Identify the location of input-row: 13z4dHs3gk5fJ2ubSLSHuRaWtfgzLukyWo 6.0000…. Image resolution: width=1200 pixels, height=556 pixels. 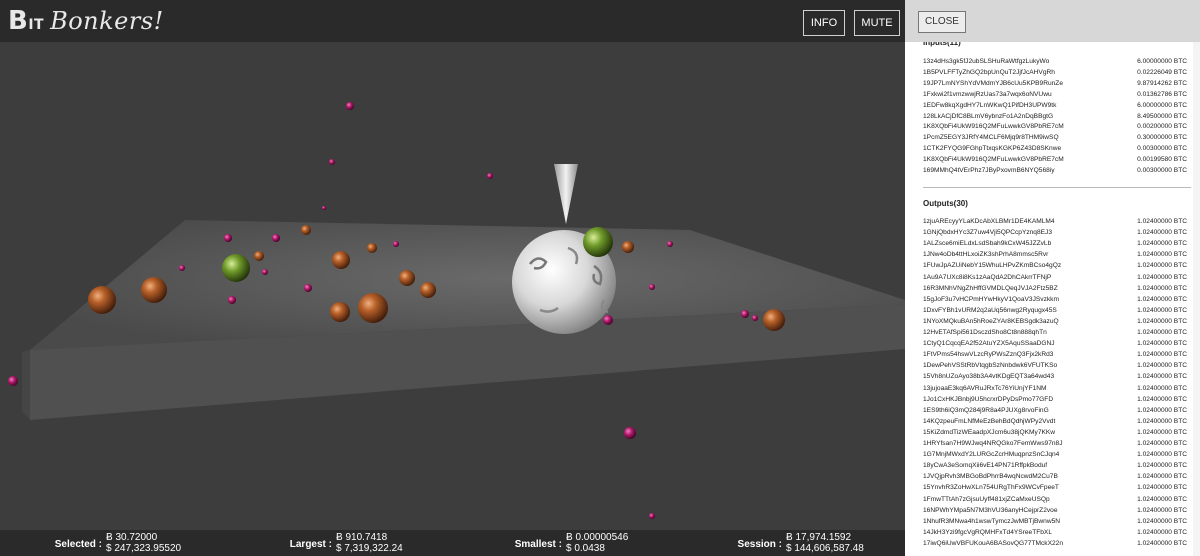
(1055, 63).